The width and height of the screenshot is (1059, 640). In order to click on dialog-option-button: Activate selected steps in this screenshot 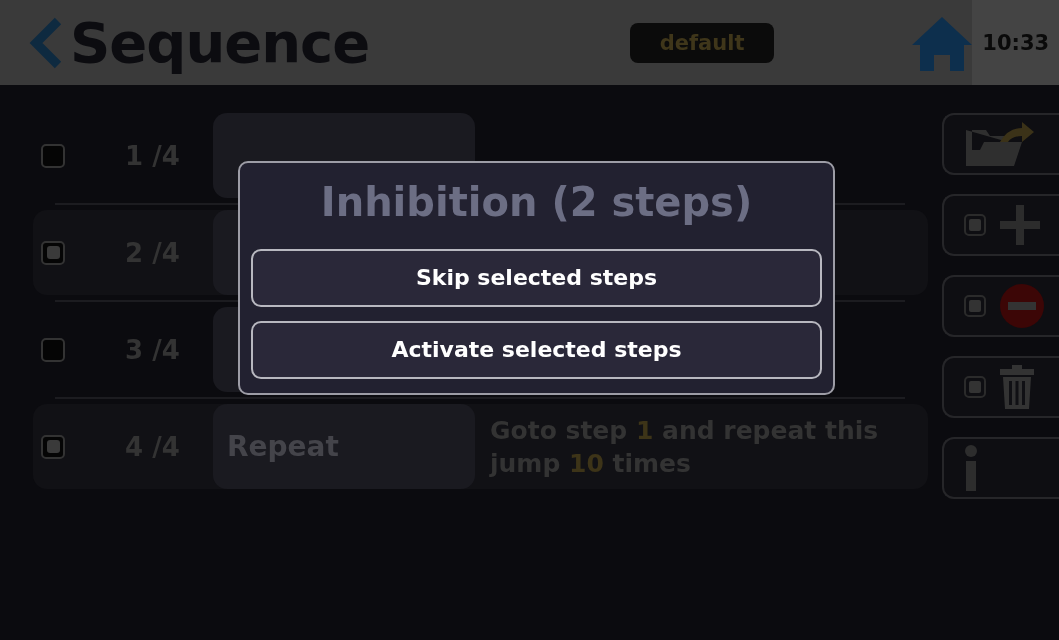, I will do `click(536, 349)`.